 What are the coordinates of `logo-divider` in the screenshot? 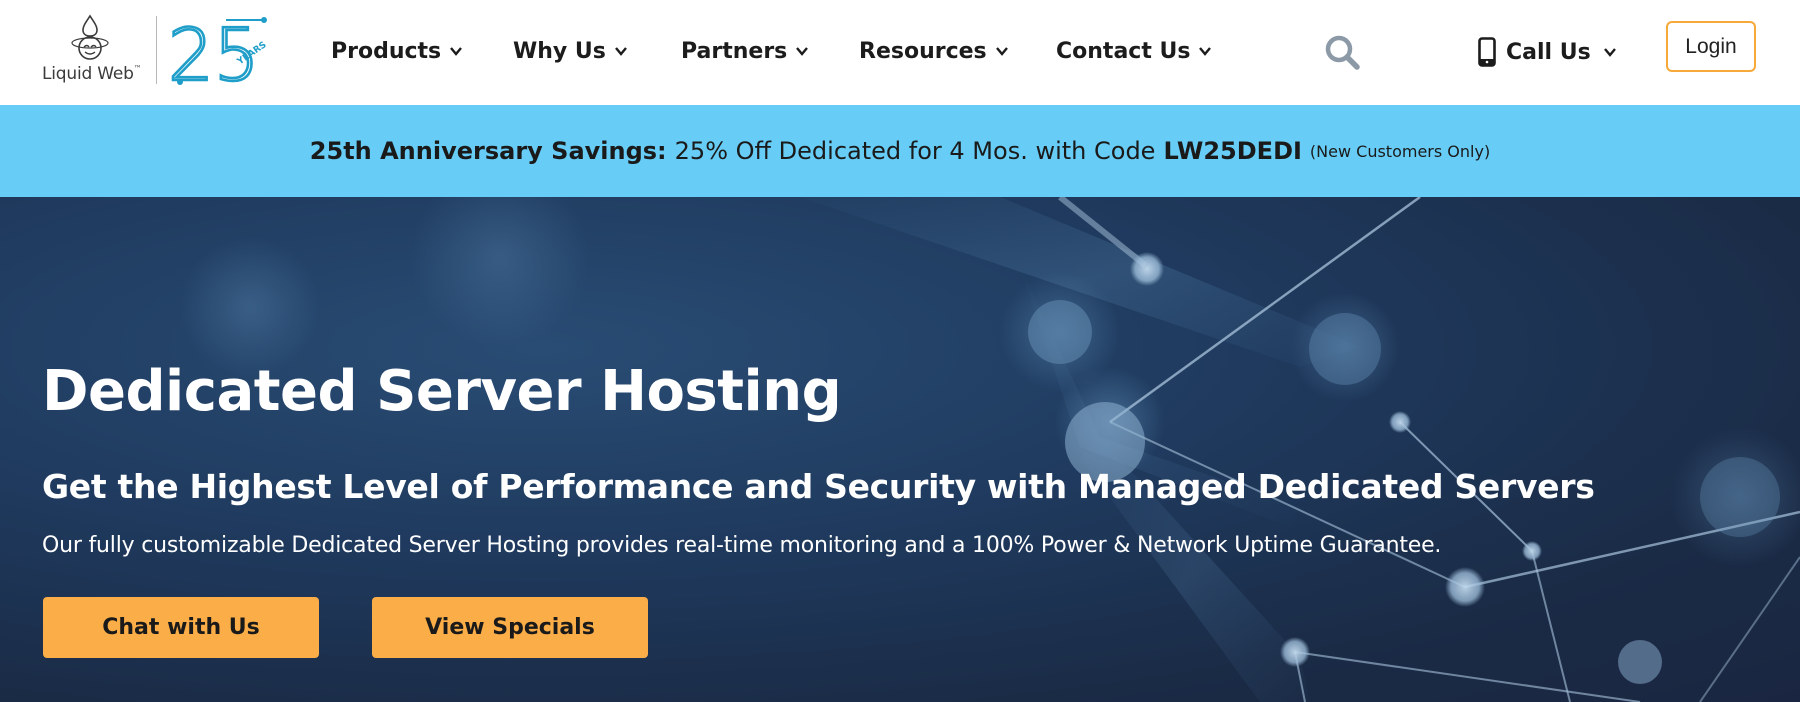 It's located at (156, 50).